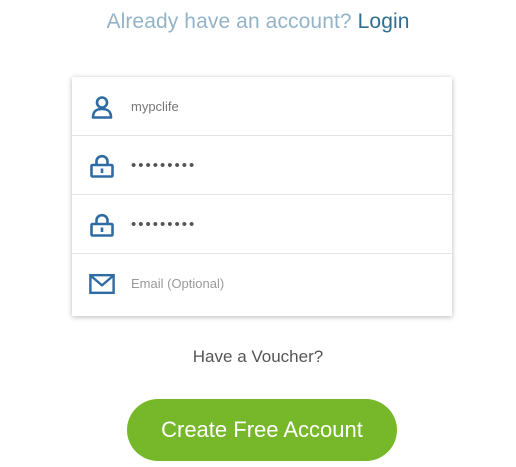 The height and width of the screenshot is (467, 516). Describe the element at coordinates (229, 21) in the screenshot. I see `login-prompt-text: Already have an account?` at that location.